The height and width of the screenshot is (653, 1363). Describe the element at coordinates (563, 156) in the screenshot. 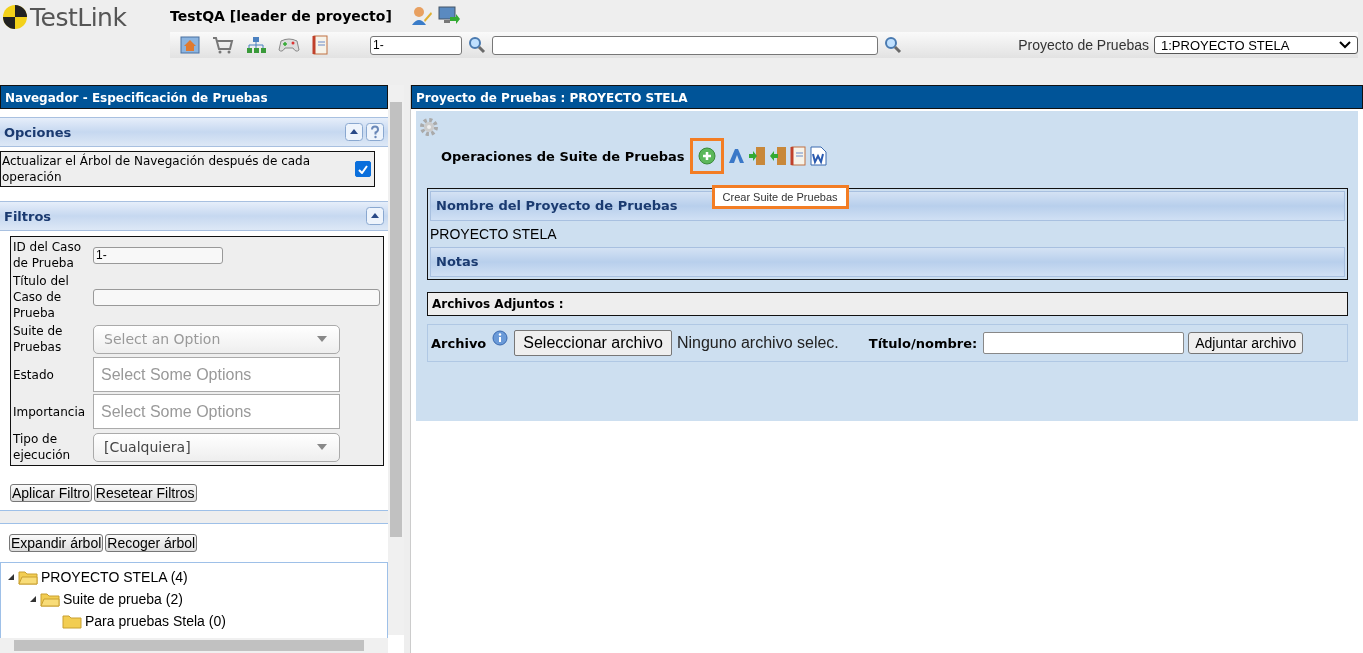

I see `operations-label: Operaciones de Suite de Pruebas` at that location.